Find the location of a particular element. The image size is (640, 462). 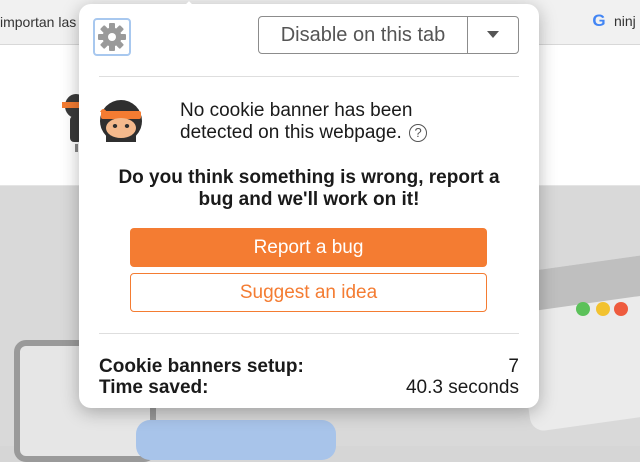

settings-button is located at coordinates (112, 37).